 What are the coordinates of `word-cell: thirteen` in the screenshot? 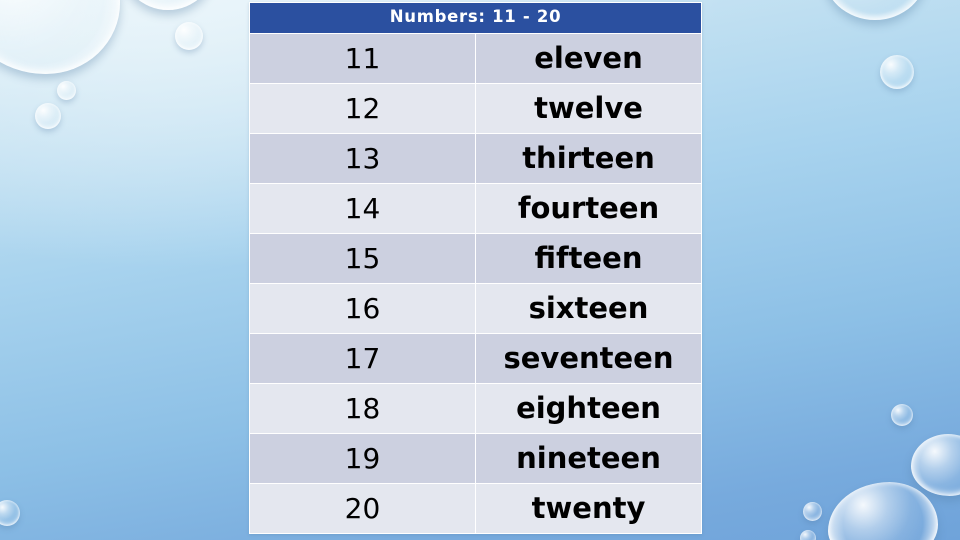 It's located at (588, 158).